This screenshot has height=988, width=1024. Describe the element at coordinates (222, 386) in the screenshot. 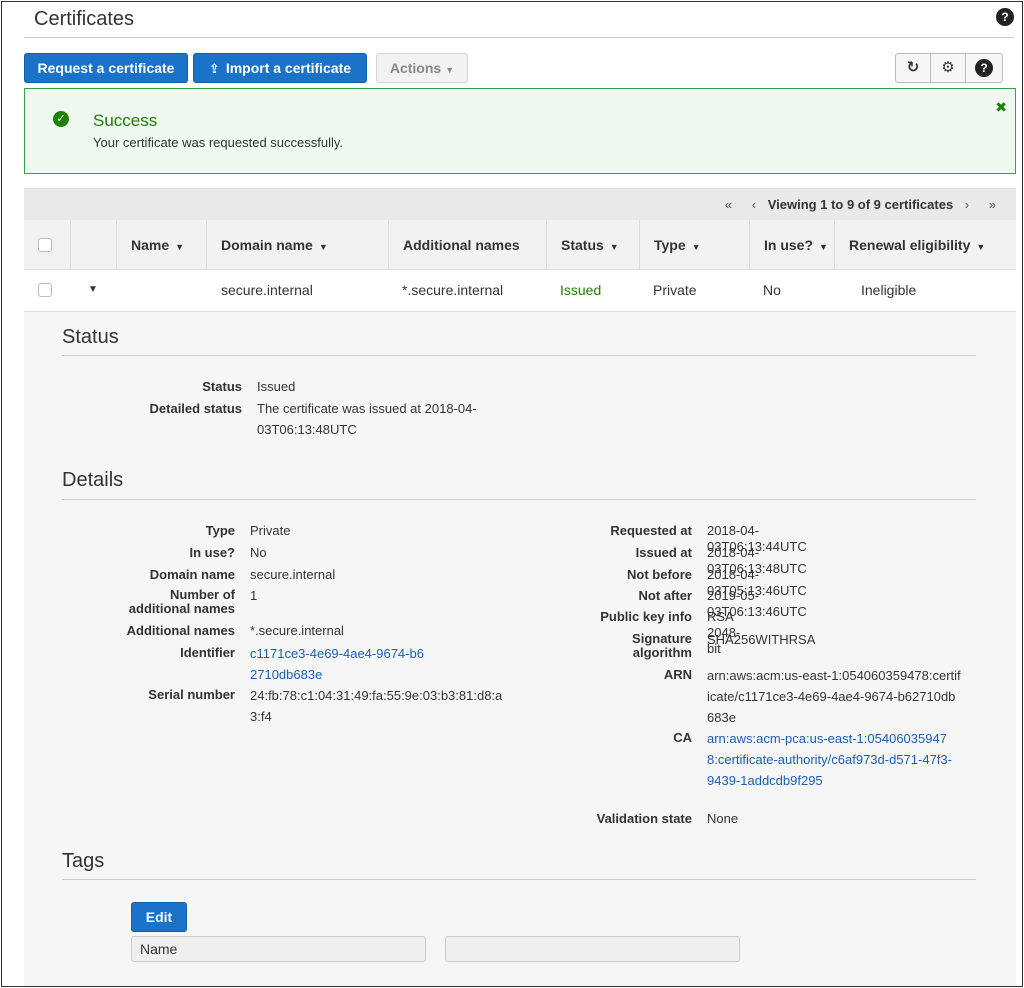

I see `field-label: Status` at that location.